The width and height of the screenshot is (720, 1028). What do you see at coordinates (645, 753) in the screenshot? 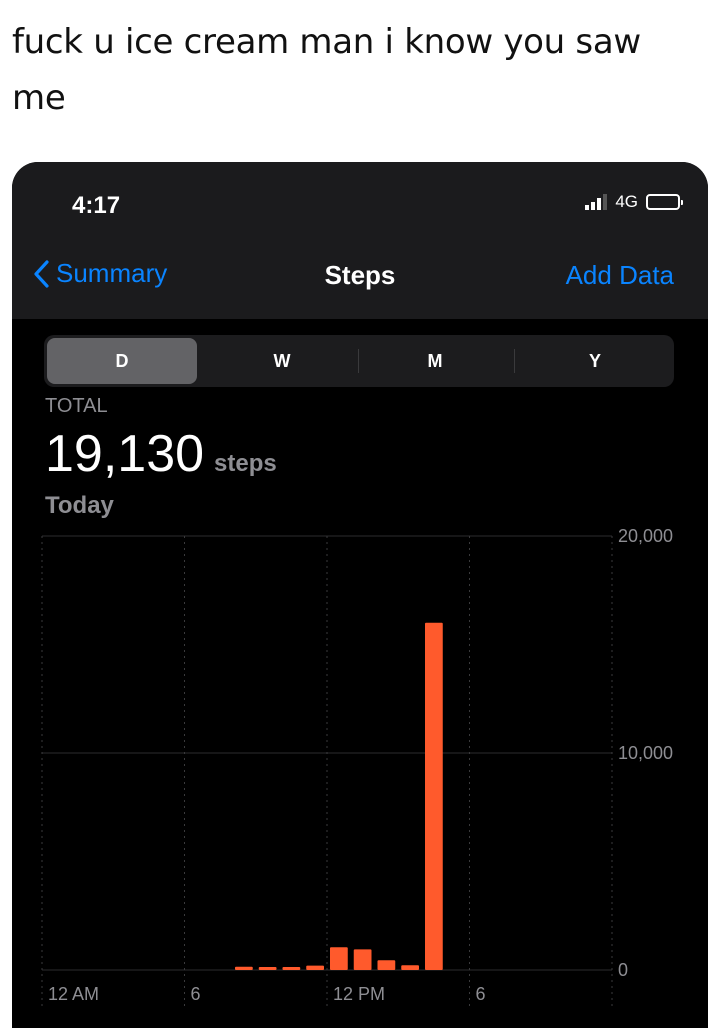
I see `y-tick-label: 10,000` at bounding box center [645, 753].